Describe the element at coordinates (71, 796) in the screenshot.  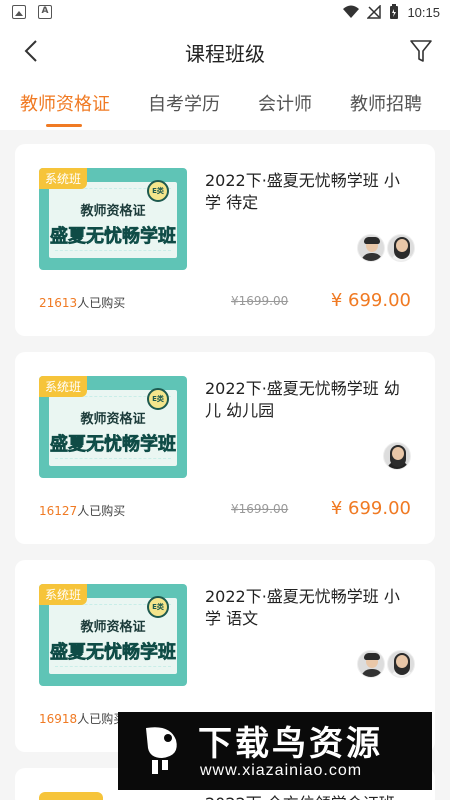
I see `class-type-tag` at that location.